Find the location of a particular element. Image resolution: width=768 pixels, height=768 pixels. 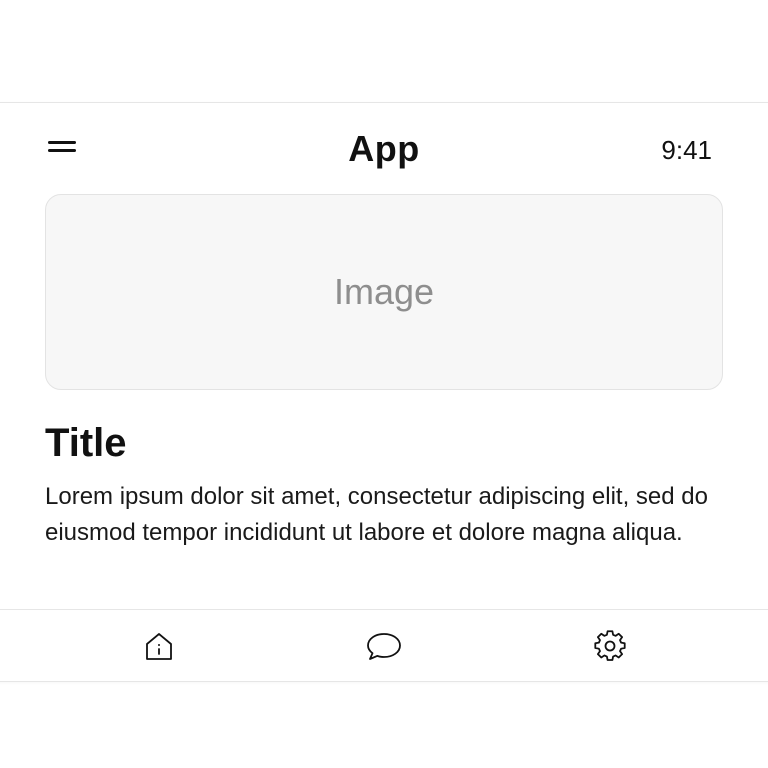

status-time: 9:41 is located at coordinates (686, 150).